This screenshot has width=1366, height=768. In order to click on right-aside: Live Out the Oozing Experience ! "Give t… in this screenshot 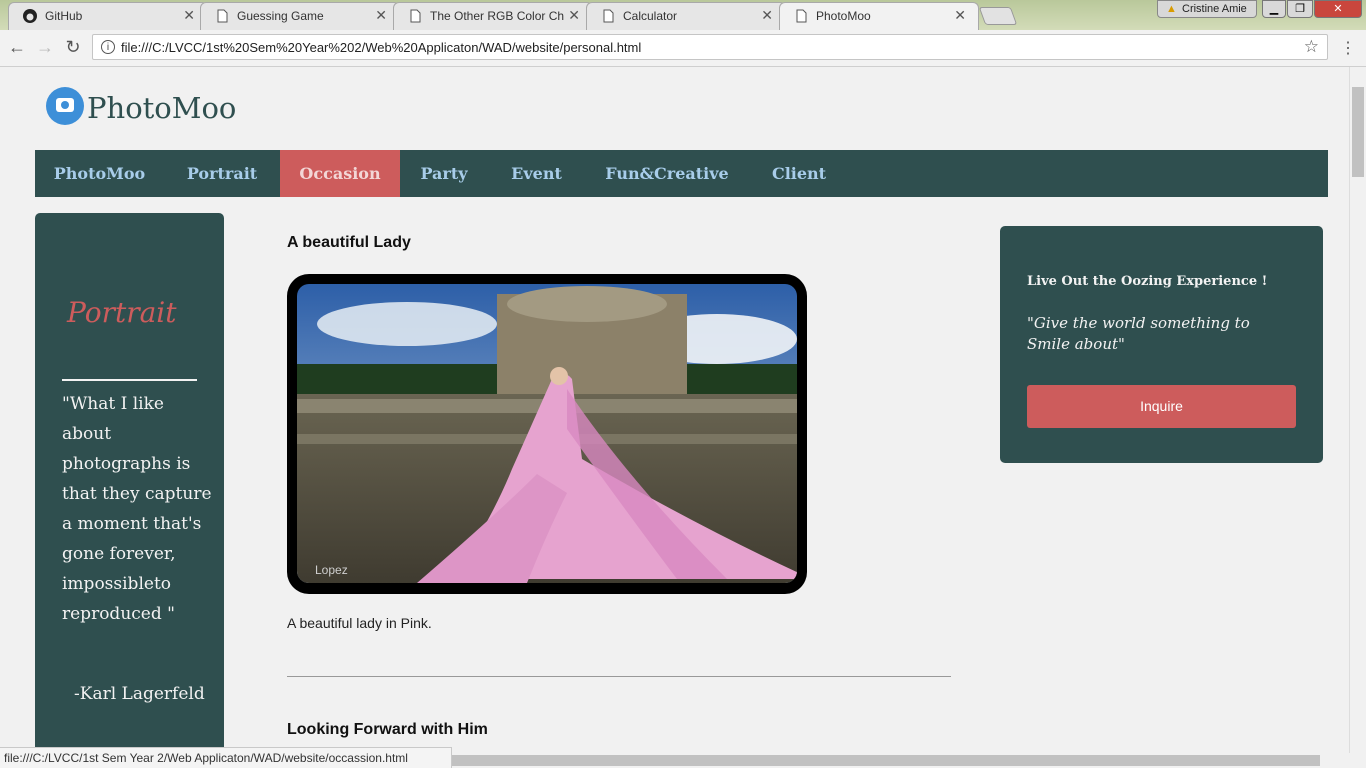, I will do `click(1161, 344)`.